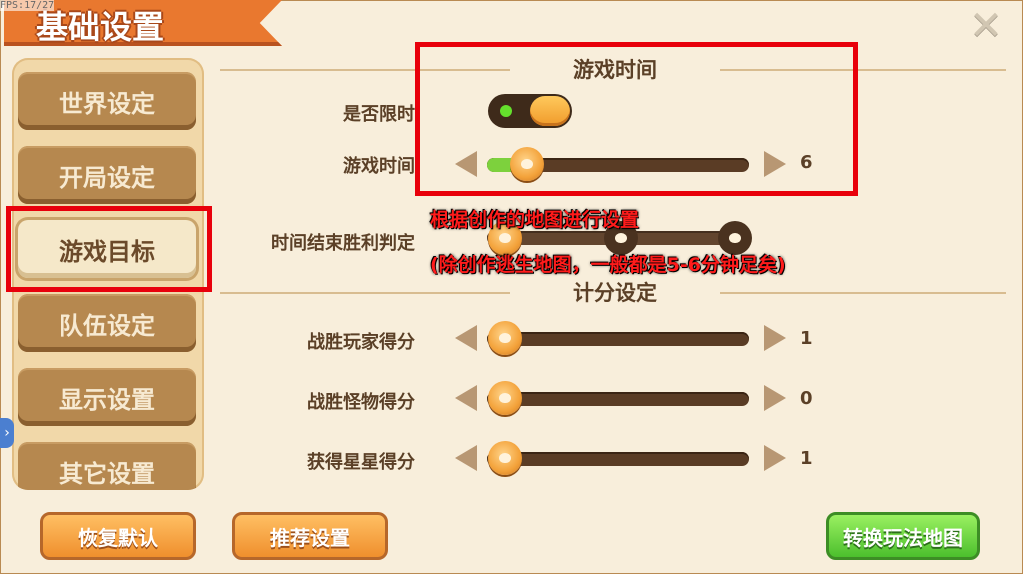  I want to click on sidebar-item-world: 世界设定, so click(107, 101).